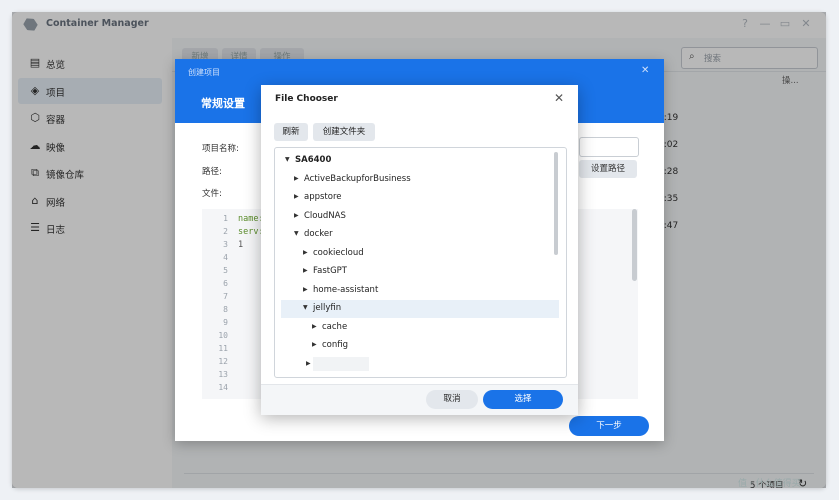 The width and height of the screenshot is (839, 500). Describe the element at coordinates (609, 147) in the screenshot. I see `project-name-field` at that location.